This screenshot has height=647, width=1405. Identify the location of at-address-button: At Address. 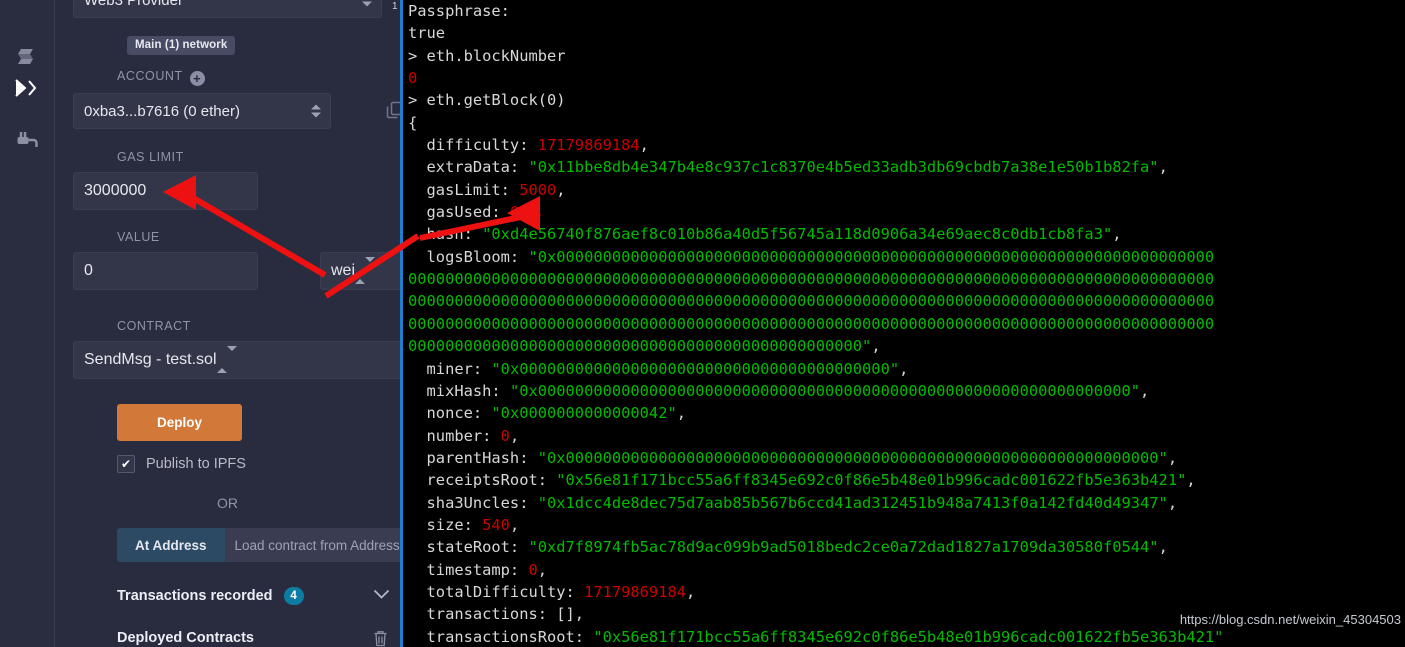
(171, 545).